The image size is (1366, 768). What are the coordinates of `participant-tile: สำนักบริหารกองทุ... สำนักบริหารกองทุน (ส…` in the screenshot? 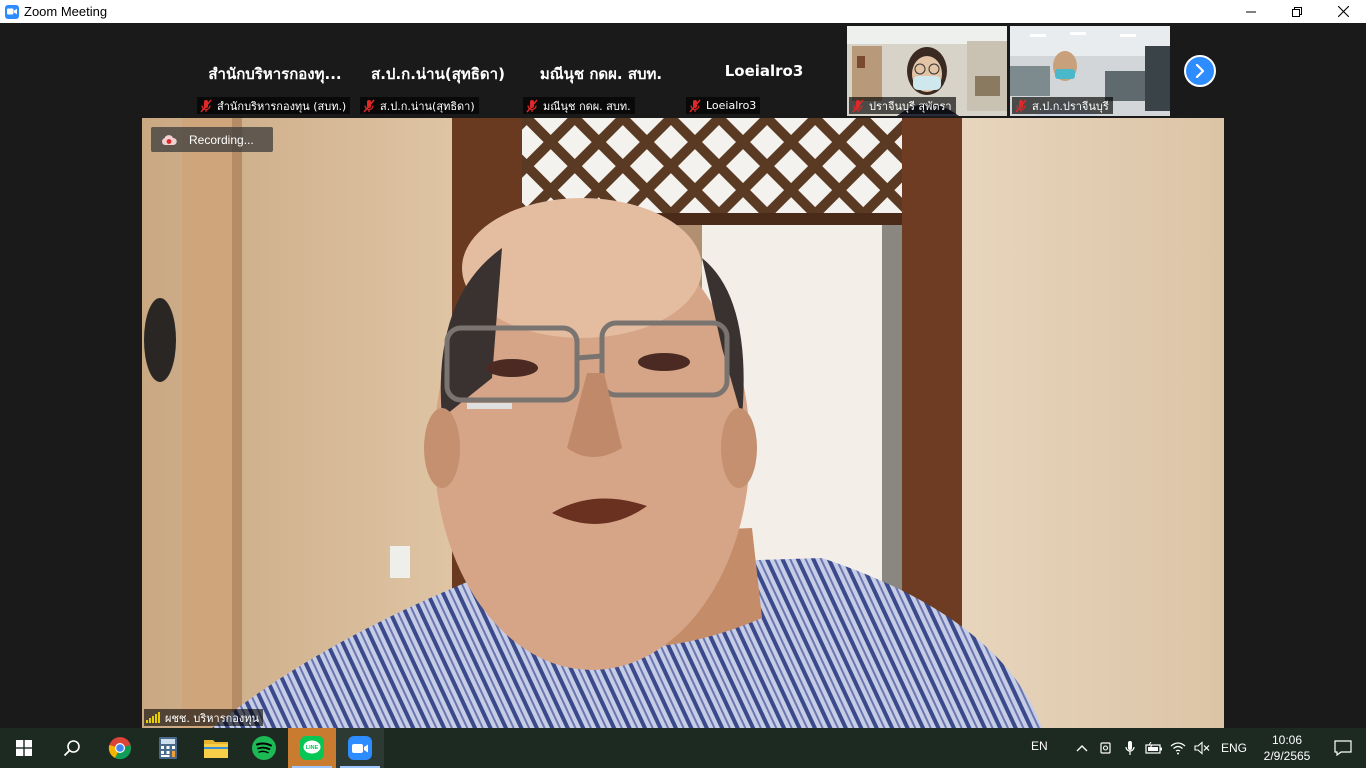 It's located at (275, 71).